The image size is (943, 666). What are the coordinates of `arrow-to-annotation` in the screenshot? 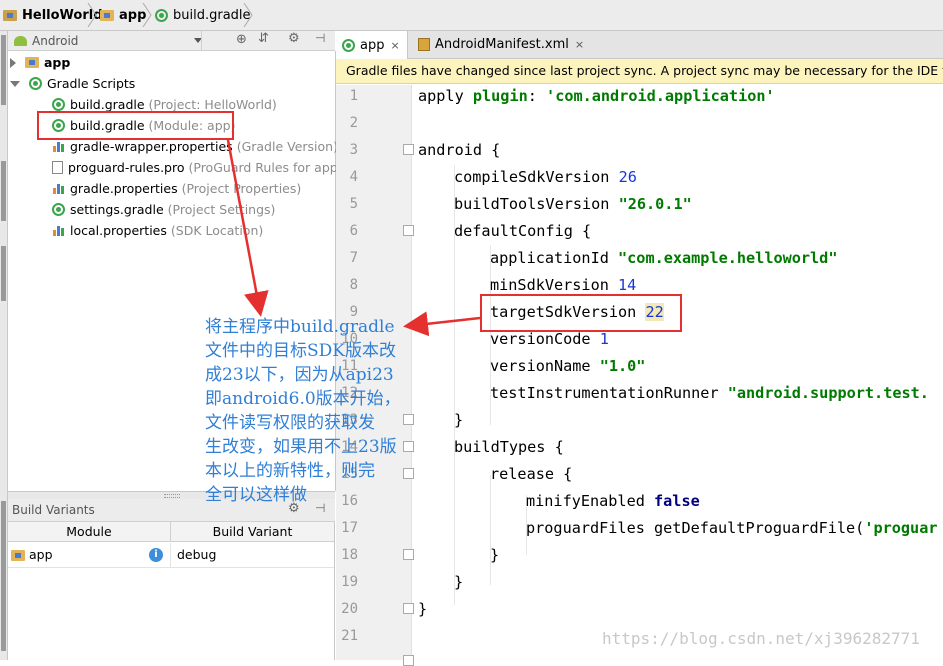 It's located at (247, 228).